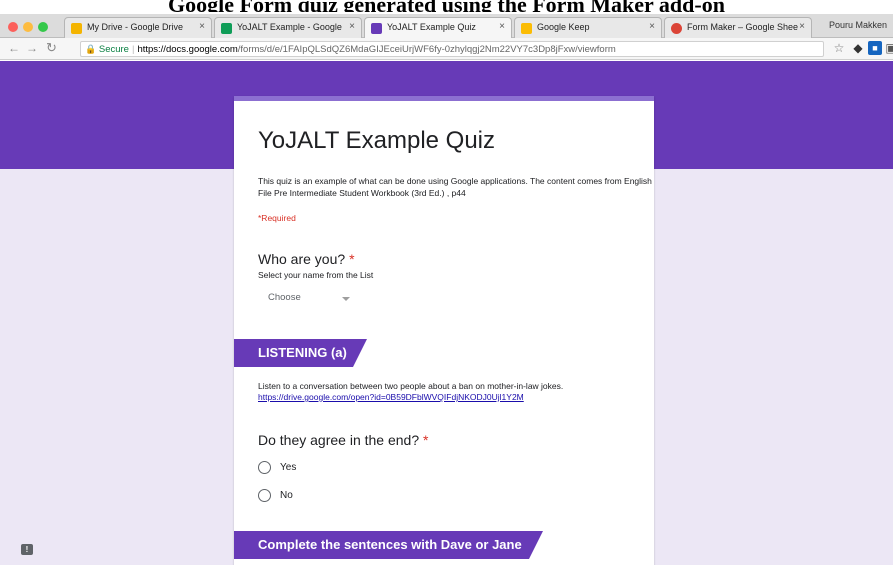  What do you see at coordinates (277, 218) in the screenshot?
I see `required-note: *Required` at bounding box center [277, 218].